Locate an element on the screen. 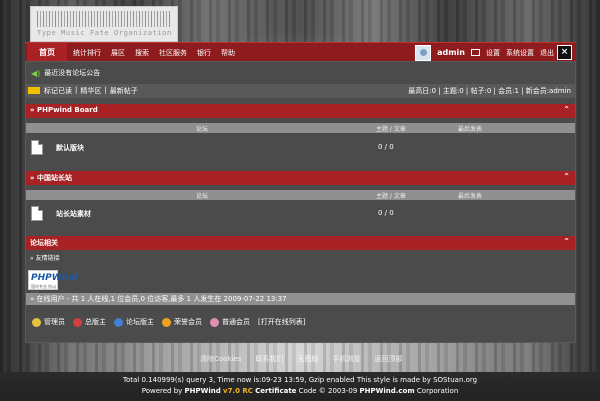  version-label: v7.0 RC is located at coordinates (238, 391).